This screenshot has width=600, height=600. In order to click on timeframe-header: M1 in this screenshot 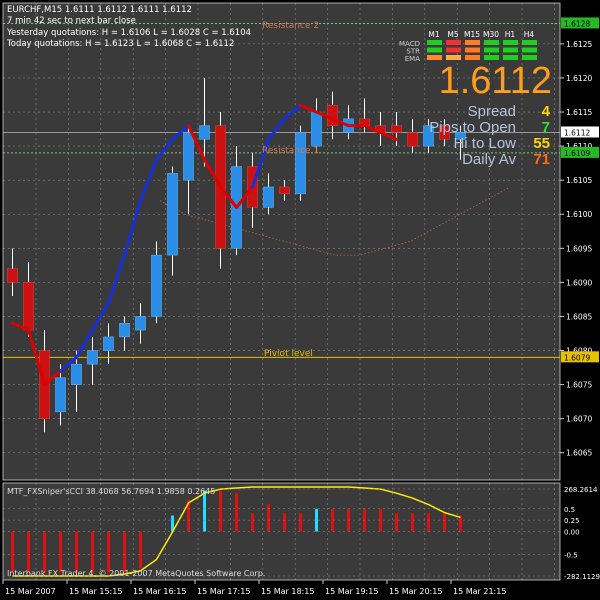, I will do `click(433, 34)`.